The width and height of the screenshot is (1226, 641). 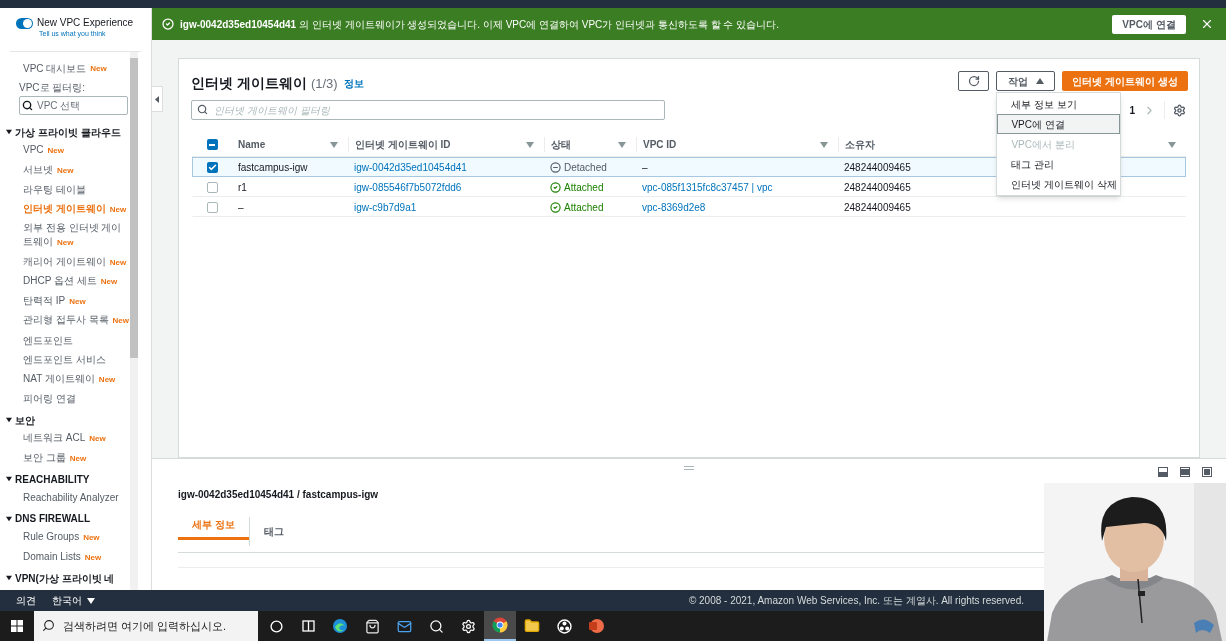 I want to click on menu-item: 인터넷 게이트웨이 삭제, so click(x=1059, y=184).